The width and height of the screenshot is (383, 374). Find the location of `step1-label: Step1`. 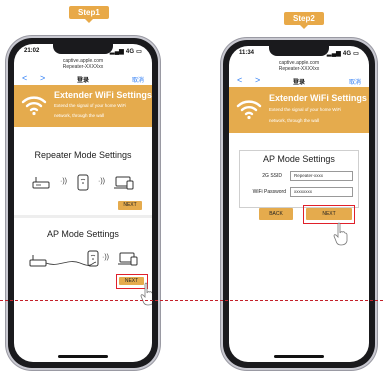

step1-label: Step1 is located at coordinates (89, 14).